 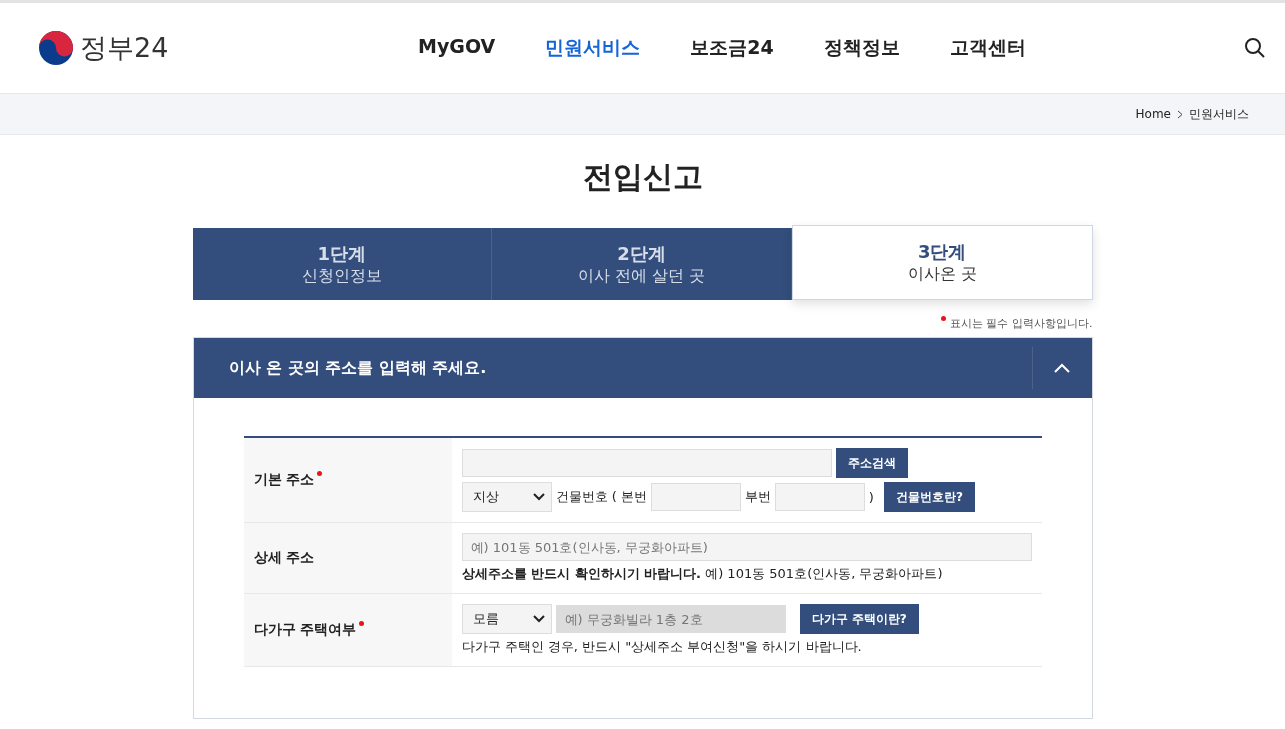 I want to click on field-label: 상세 주소, so click(x=284, y=558).